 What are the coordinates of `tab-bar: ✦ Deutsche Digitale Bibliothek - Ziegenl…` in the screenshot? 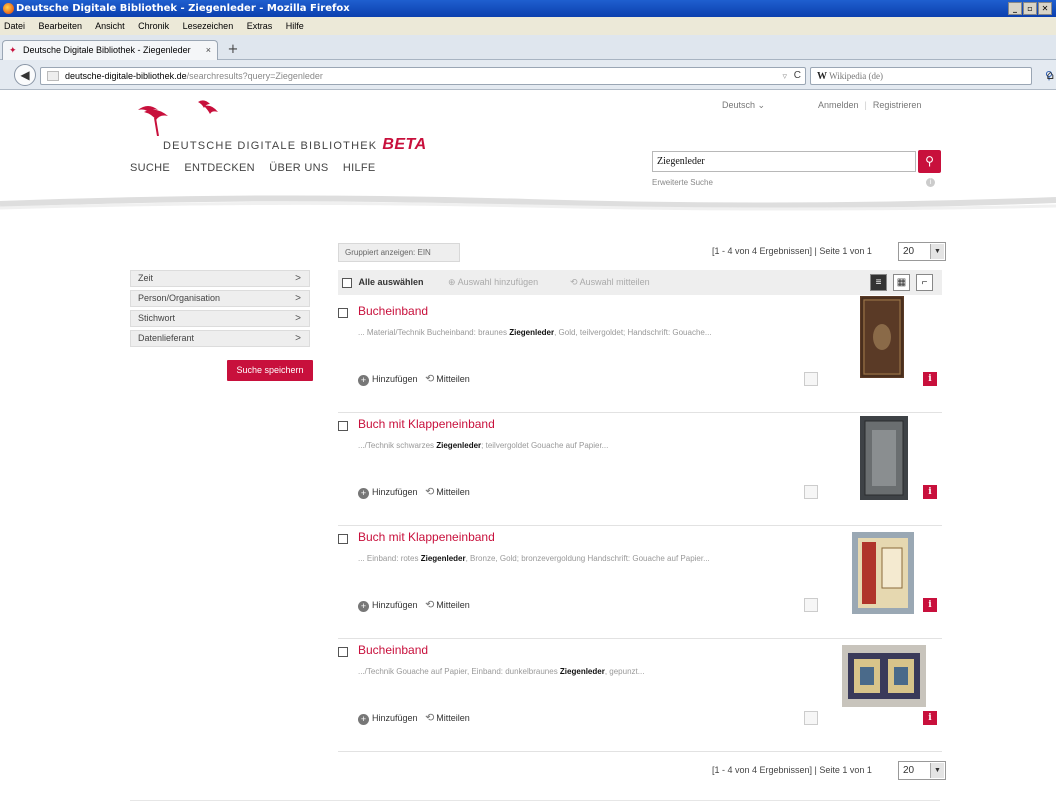 It's located at (528, 47).